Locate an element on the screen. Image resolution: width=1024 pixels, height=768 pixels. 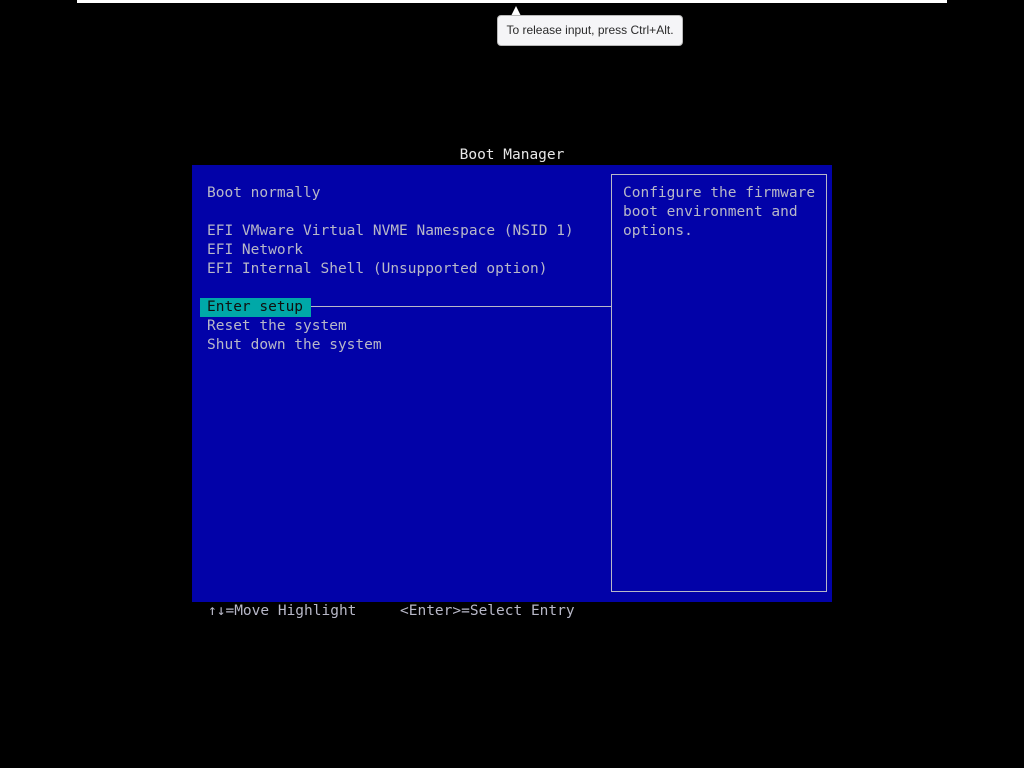
menu-item-boot-normally: Boot normally is located at coordinates (264, 193).